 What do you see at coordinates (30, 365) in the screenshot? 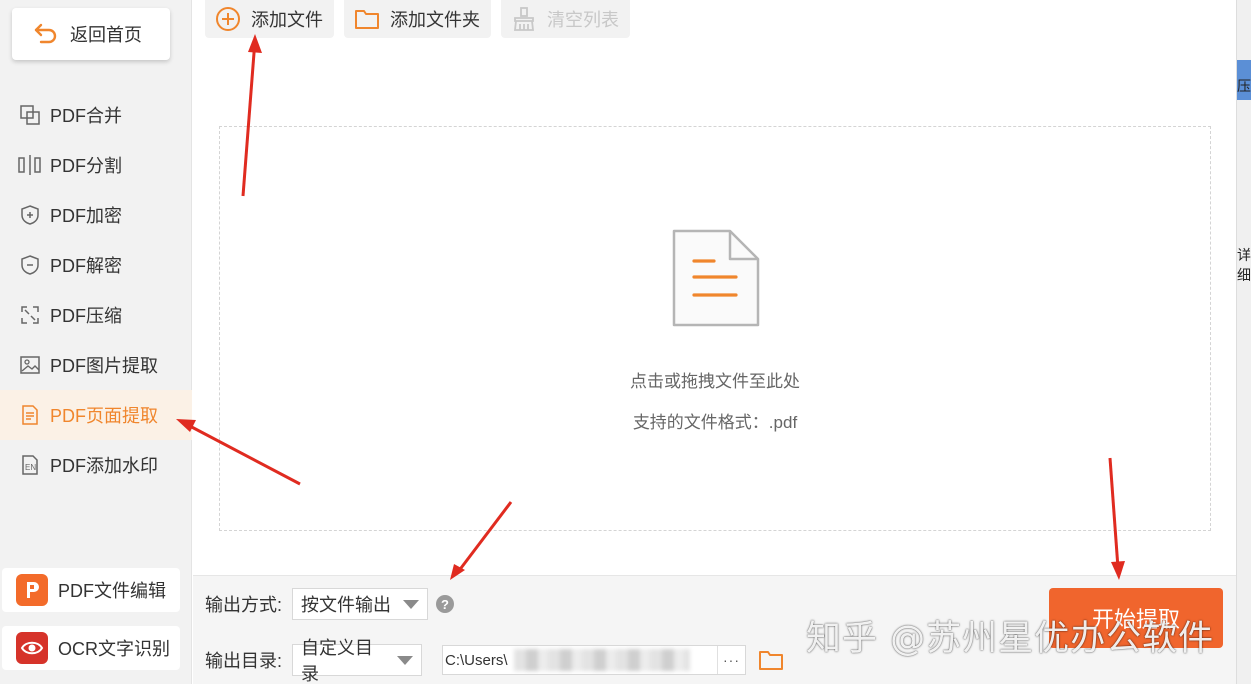
I see `image-icon` at bounding box center [30, 365].